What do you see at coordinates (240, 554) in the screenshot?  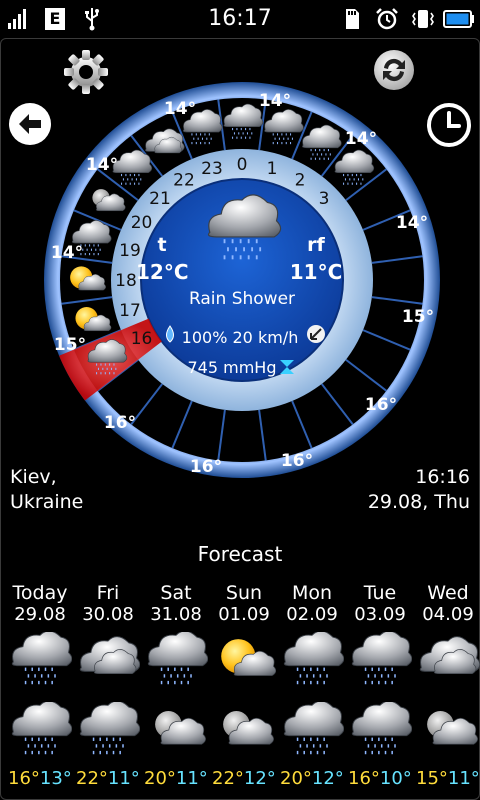 I see `forecast-title: Forecast` at bounding box center [240, 554].